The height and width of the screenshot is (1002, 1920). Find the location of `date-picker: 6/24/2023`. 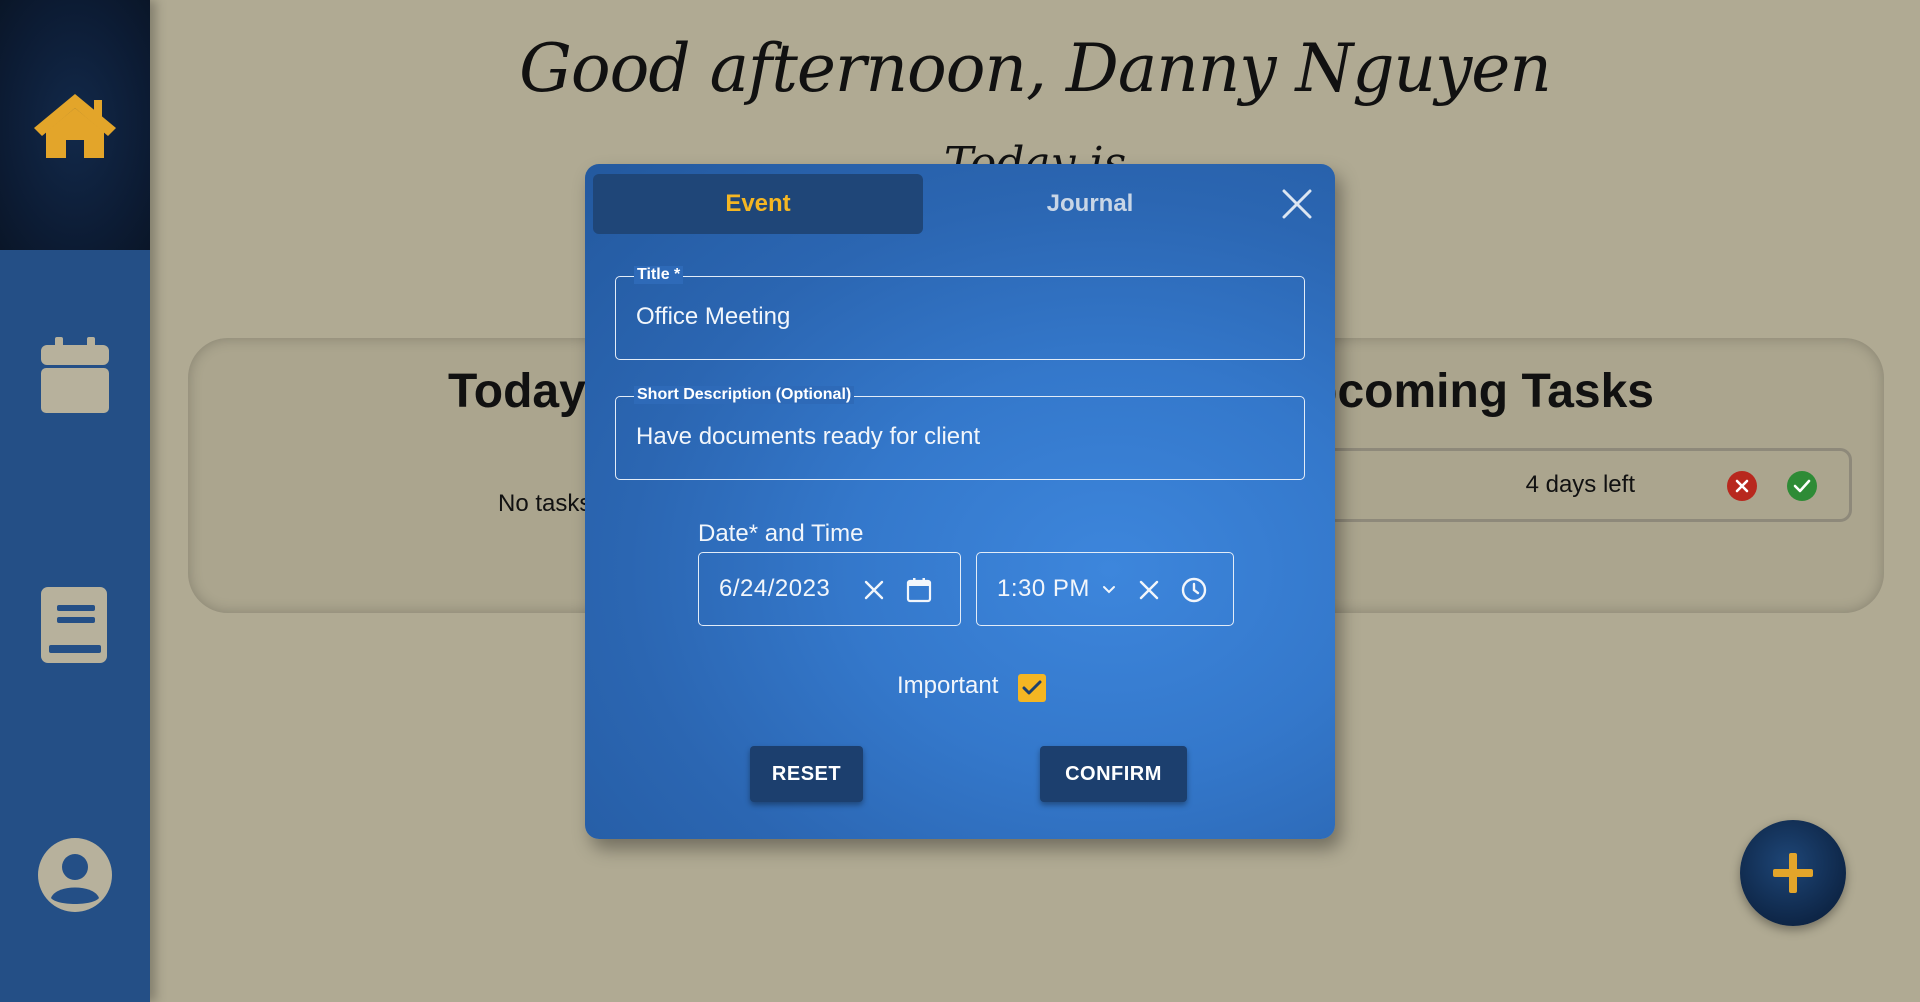

date-picker: 6/24/2023 is located at coordinates (829, 589).